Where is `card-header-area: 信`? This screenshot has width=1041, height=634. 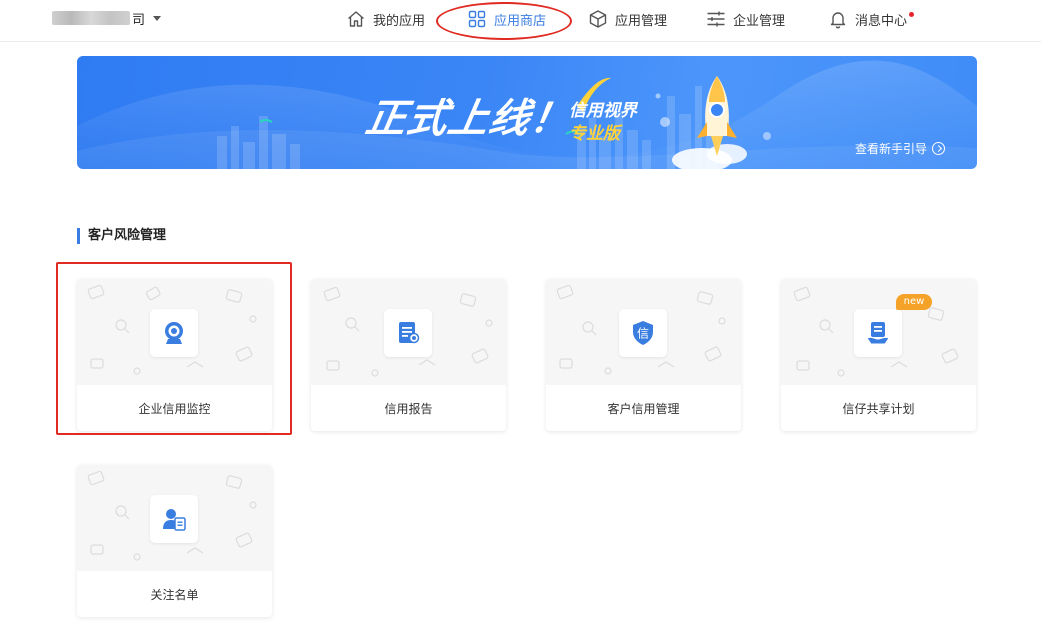
card-header-area: 信 is located at coordinates (643, 332).